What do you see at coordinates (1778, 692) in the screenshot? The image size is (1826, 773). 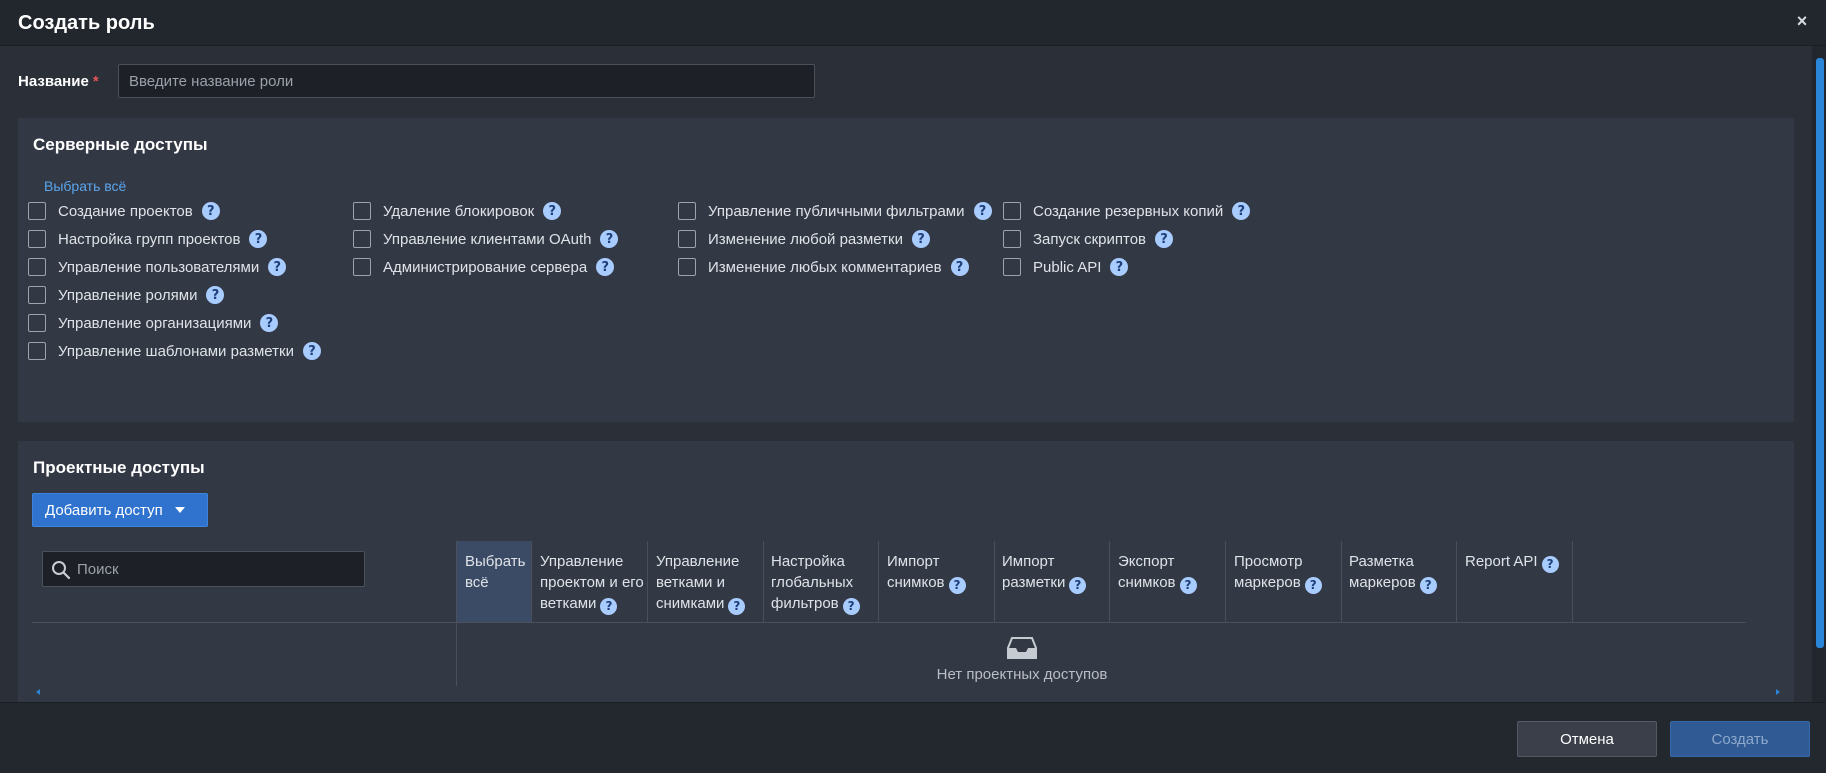 I see `scroll-right-icon` at bounding box center [1778, 692].